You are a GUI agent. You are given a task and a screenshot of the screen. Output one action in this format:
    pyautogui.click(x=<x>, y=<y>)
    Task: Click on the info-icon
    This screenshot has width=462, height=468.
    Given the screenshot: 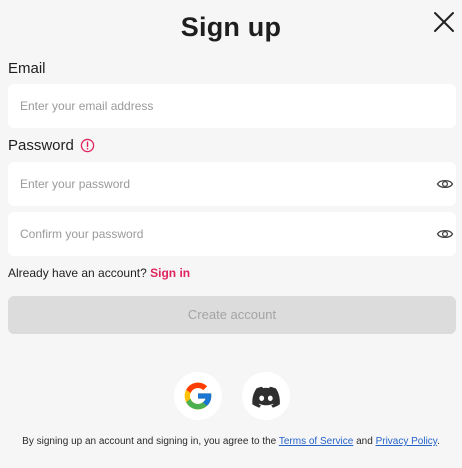 What is the action you would take?
    pyautogui.click(x=87, y=145)
    